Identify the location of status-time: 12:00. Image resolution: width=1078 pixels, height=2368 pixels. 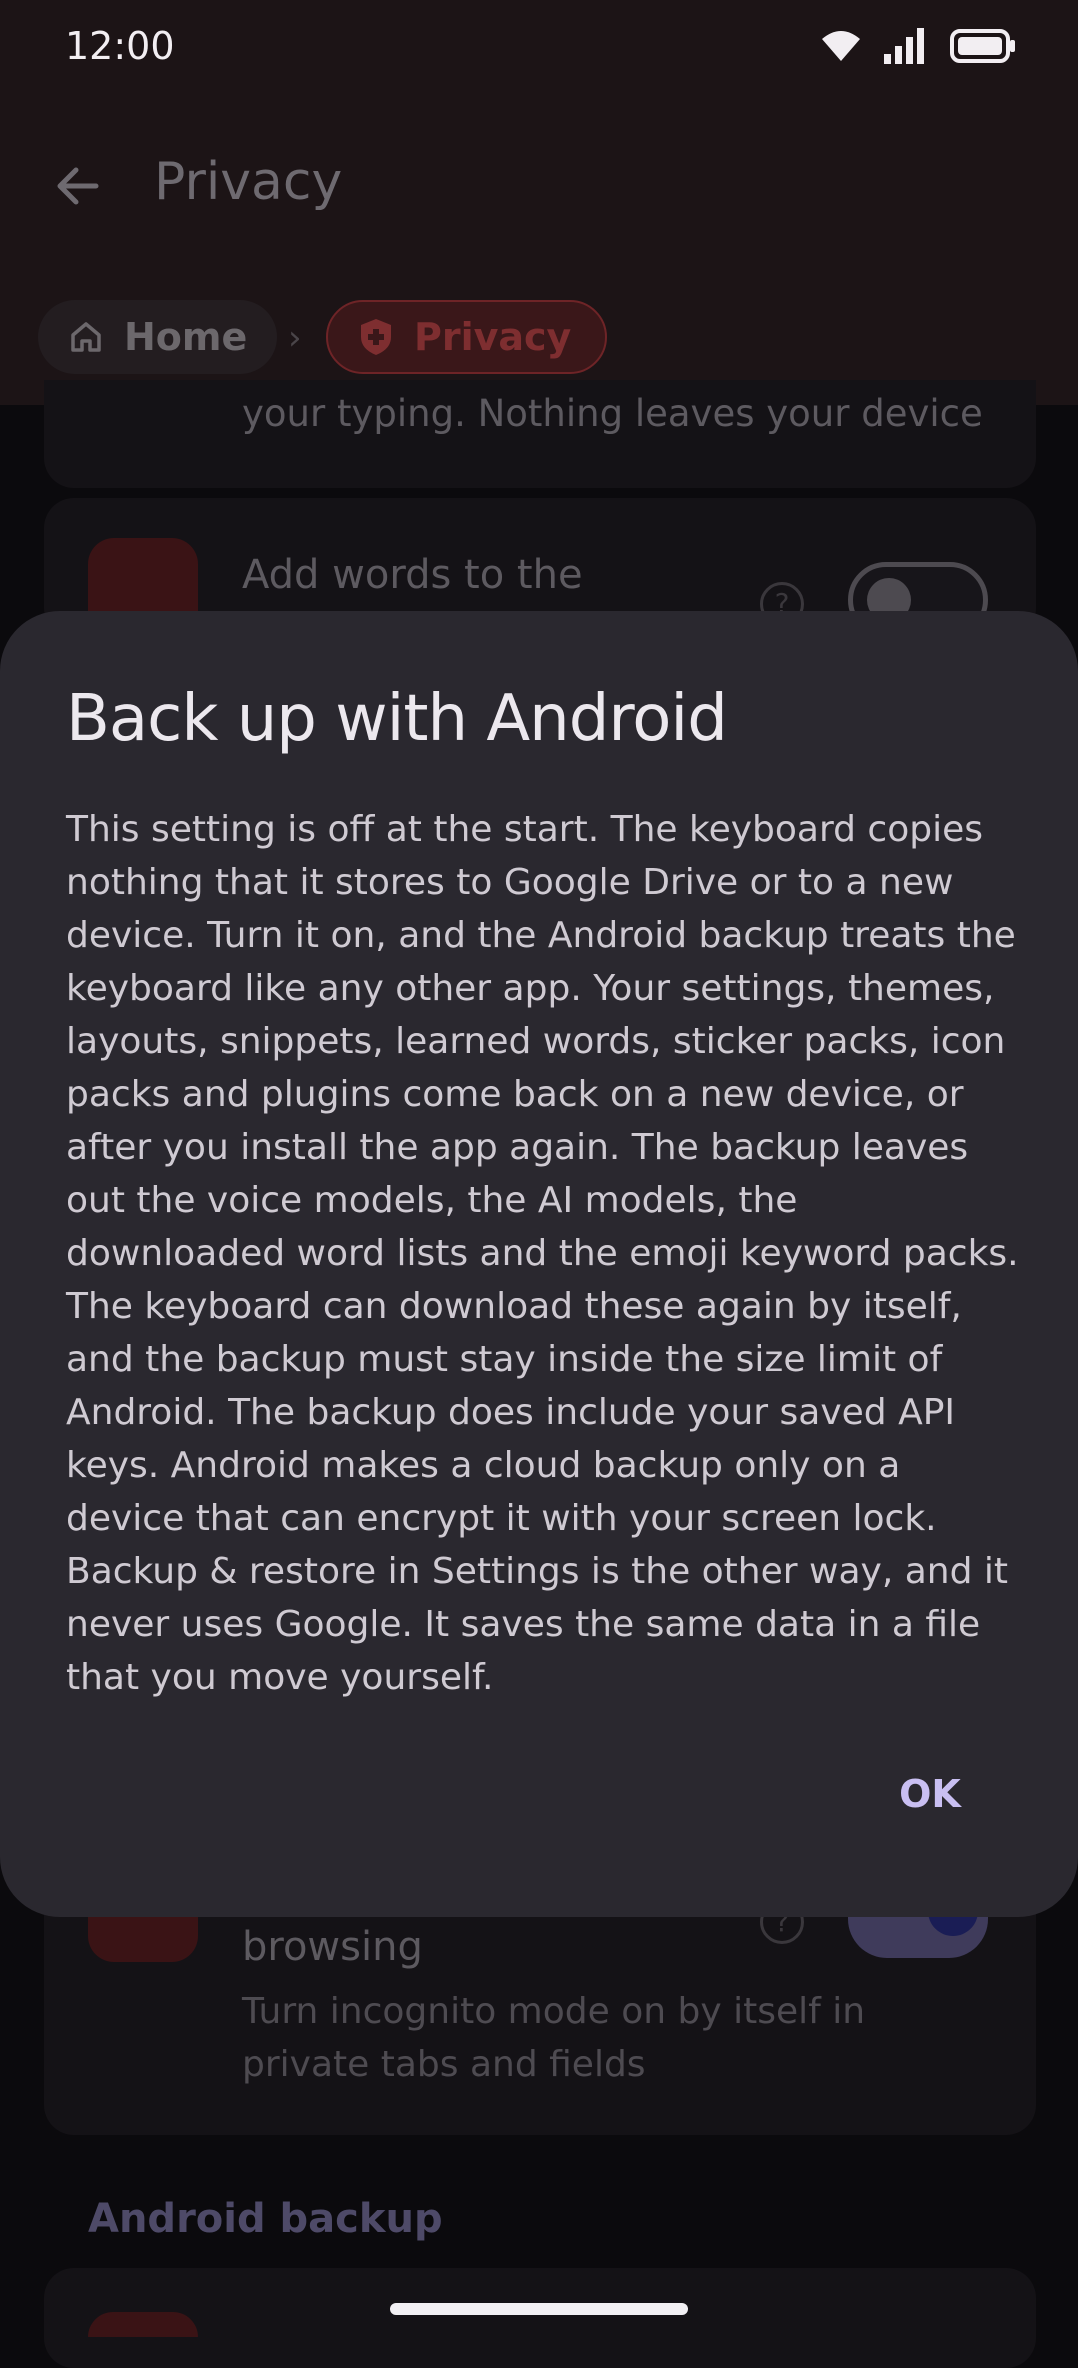
(120, 46).